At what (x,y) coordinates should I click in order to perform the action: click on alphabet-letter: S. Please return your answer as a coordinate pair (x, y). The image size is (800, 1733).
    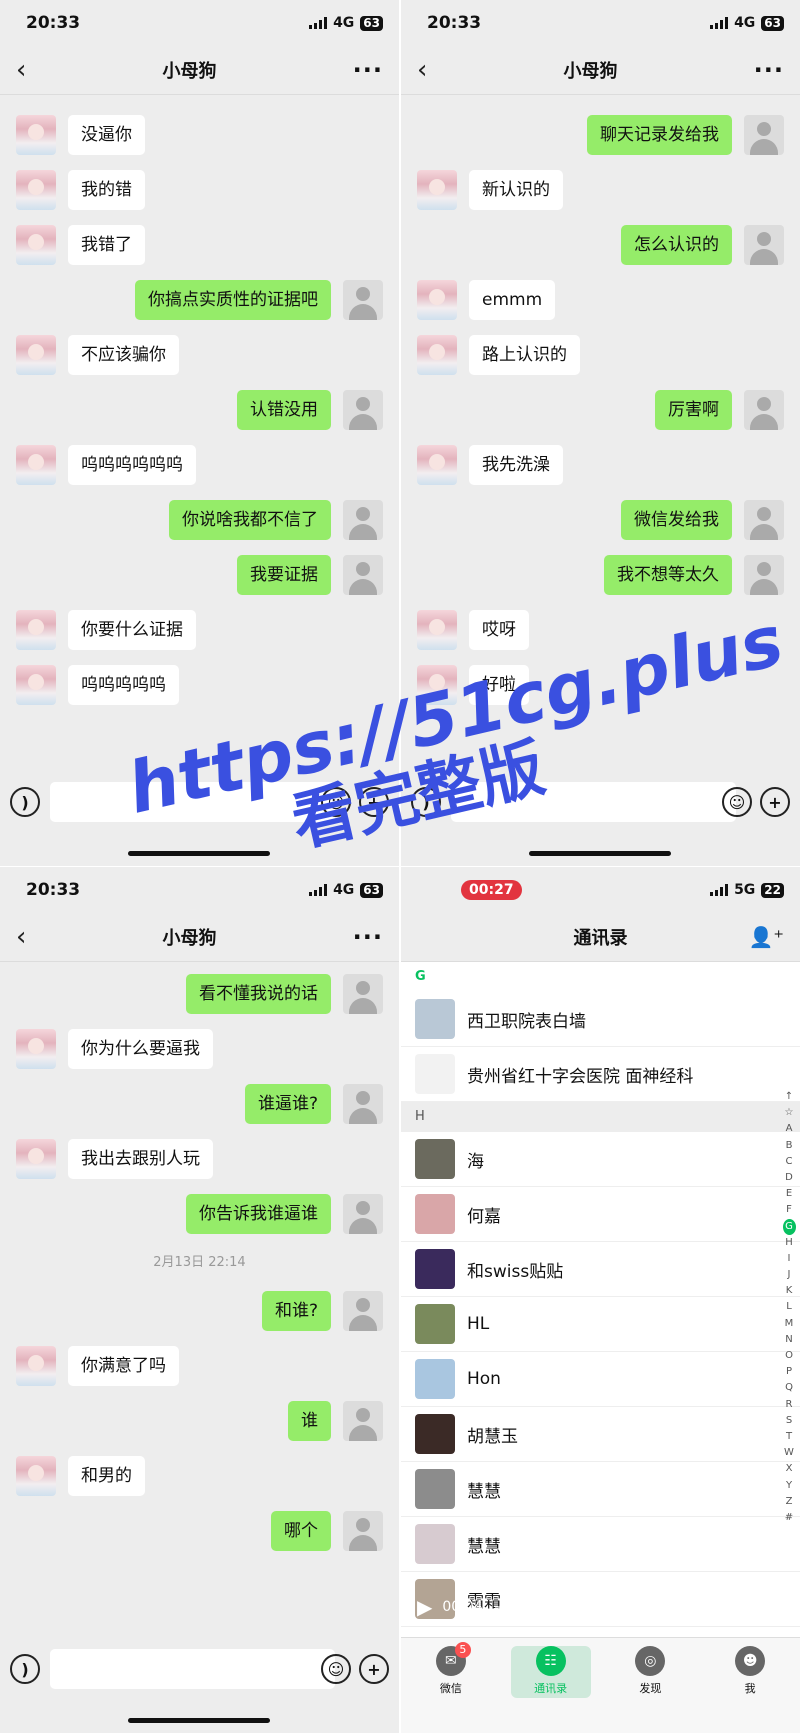
    Looking at the image, I should click on (789, 1421).